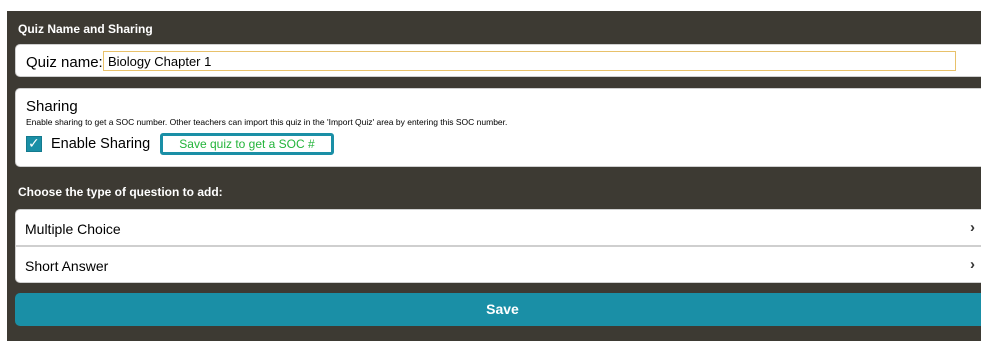  I want to click on quiz-name-input, so click(529, 61).